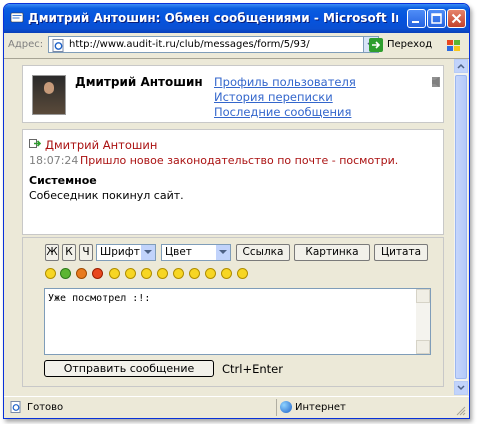  I want to click on history-link: История переписки, so click(285, 97).